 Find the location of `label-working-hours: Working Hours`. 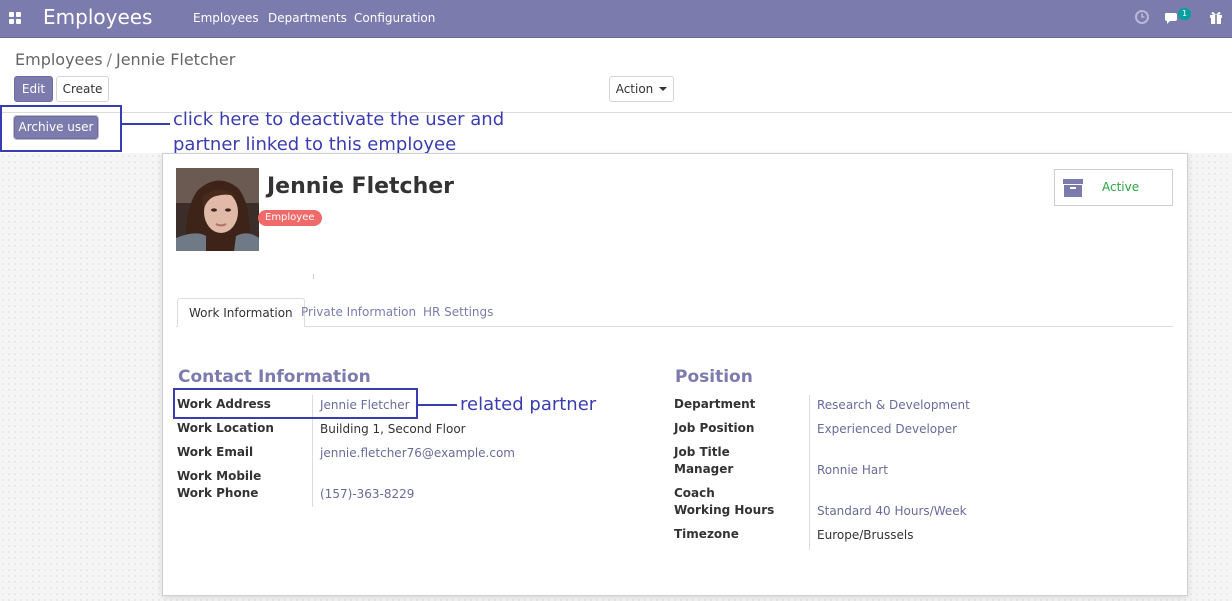

label-working-hours: Working Hours is located at coordinates (724, 510).